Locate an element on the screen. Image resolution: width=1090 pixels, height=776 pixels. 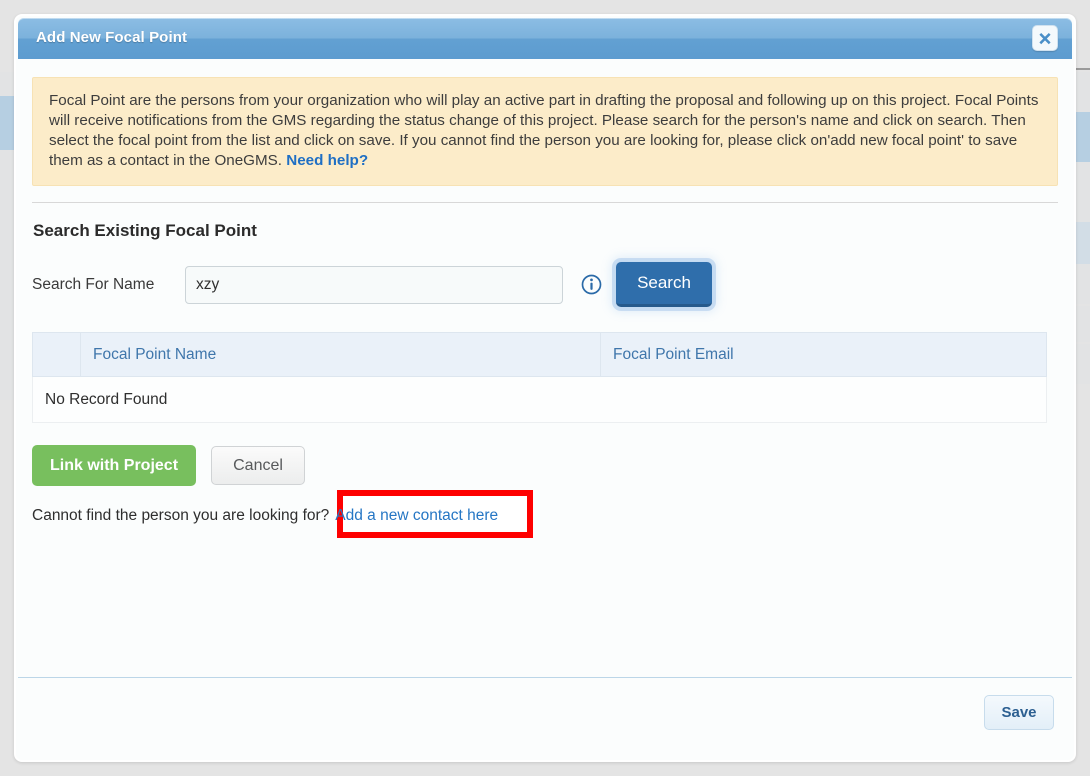
info-icon is located at coordinates (591, 284).